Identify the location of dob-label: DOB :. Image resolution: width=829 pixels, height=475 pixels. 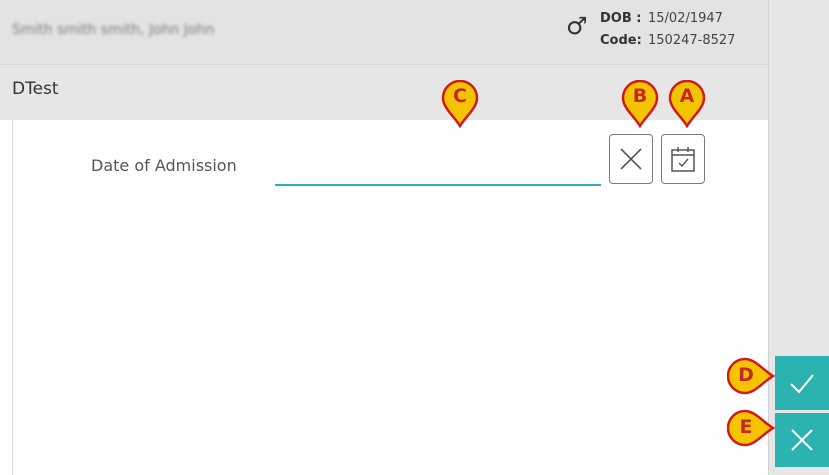
(621, 18).